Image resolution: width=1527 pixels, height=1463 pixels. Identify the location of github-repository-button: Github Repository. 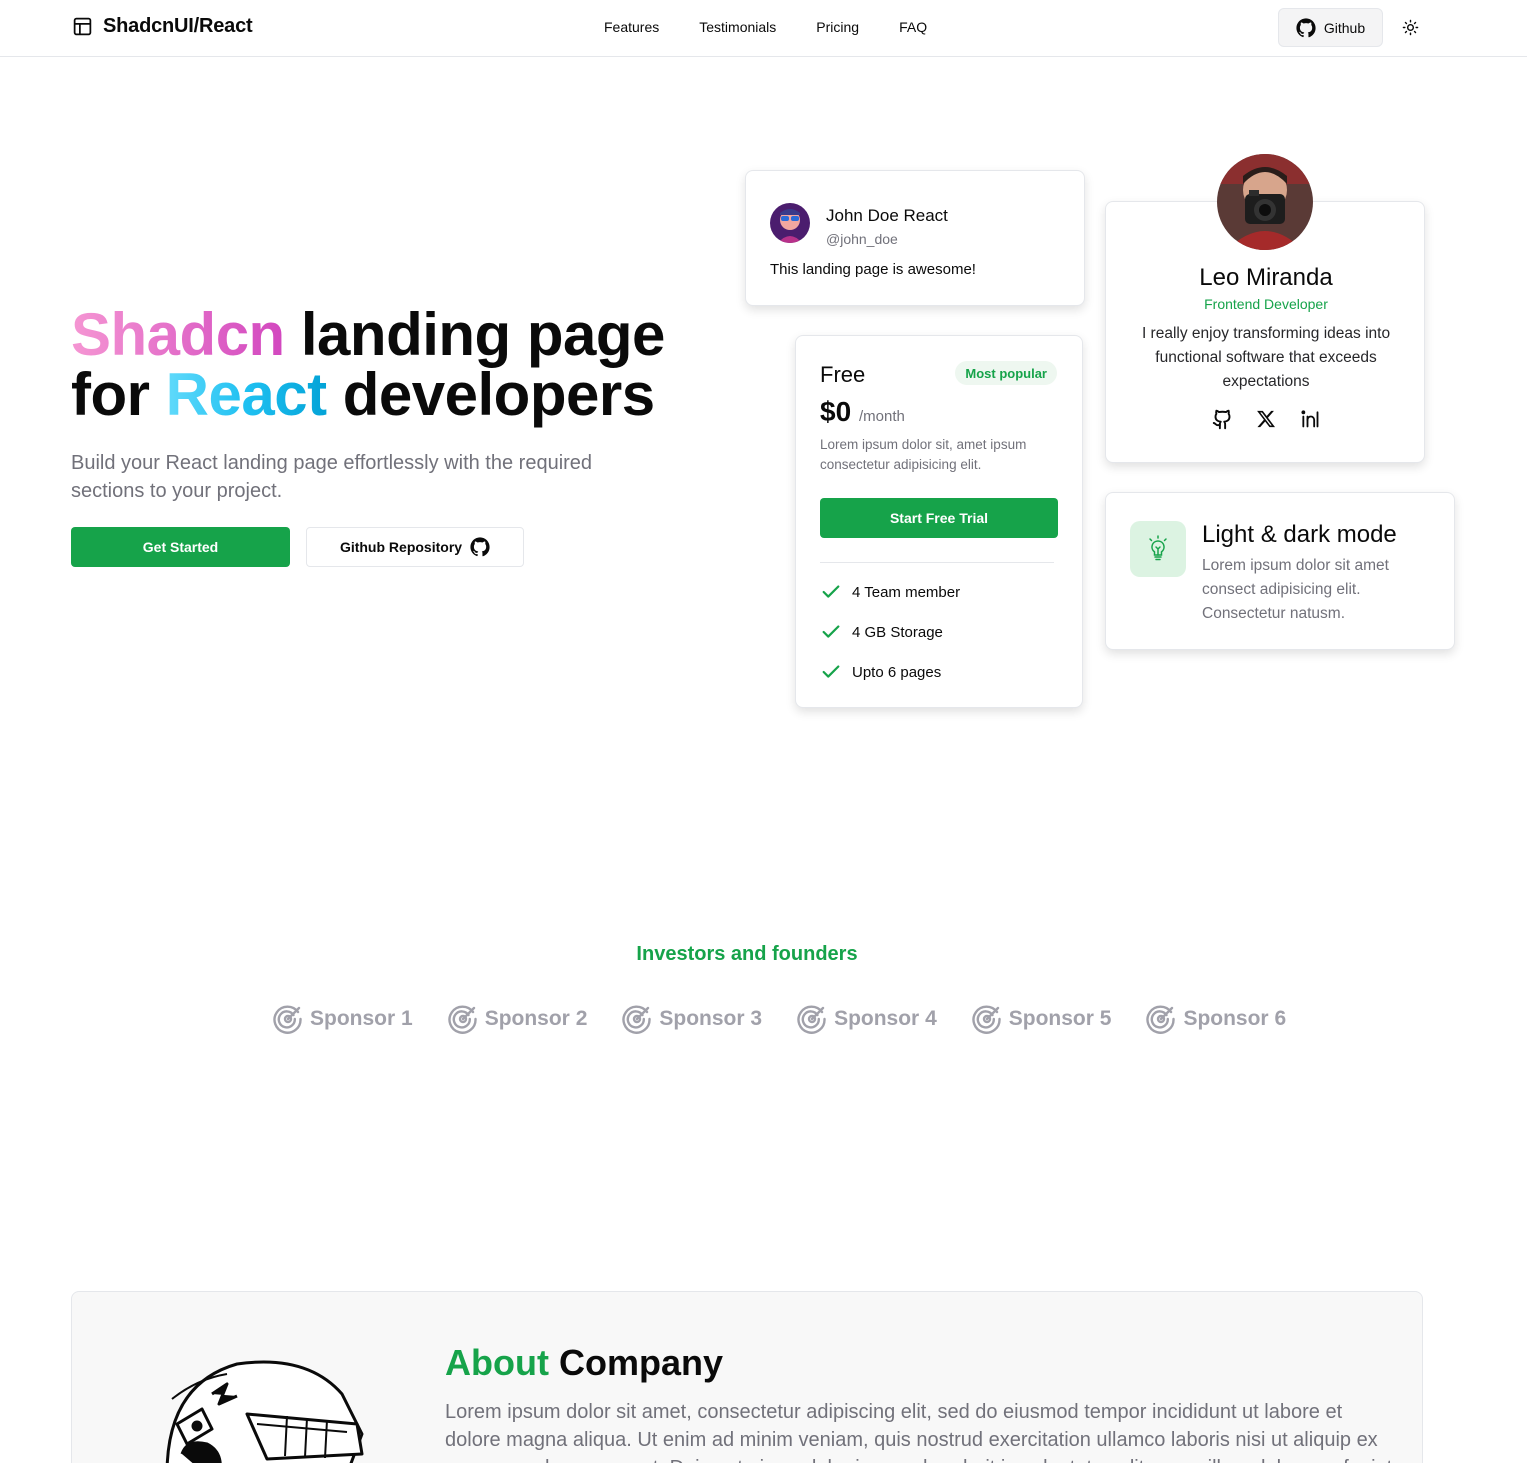
(415, 547).